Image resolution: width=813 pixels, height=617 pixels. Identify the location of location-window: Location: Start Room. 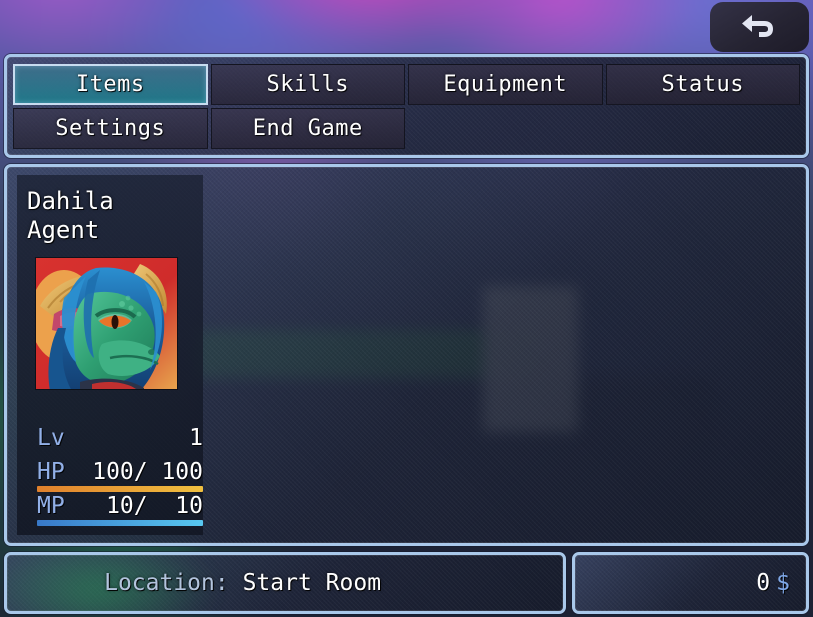
(285, 583).